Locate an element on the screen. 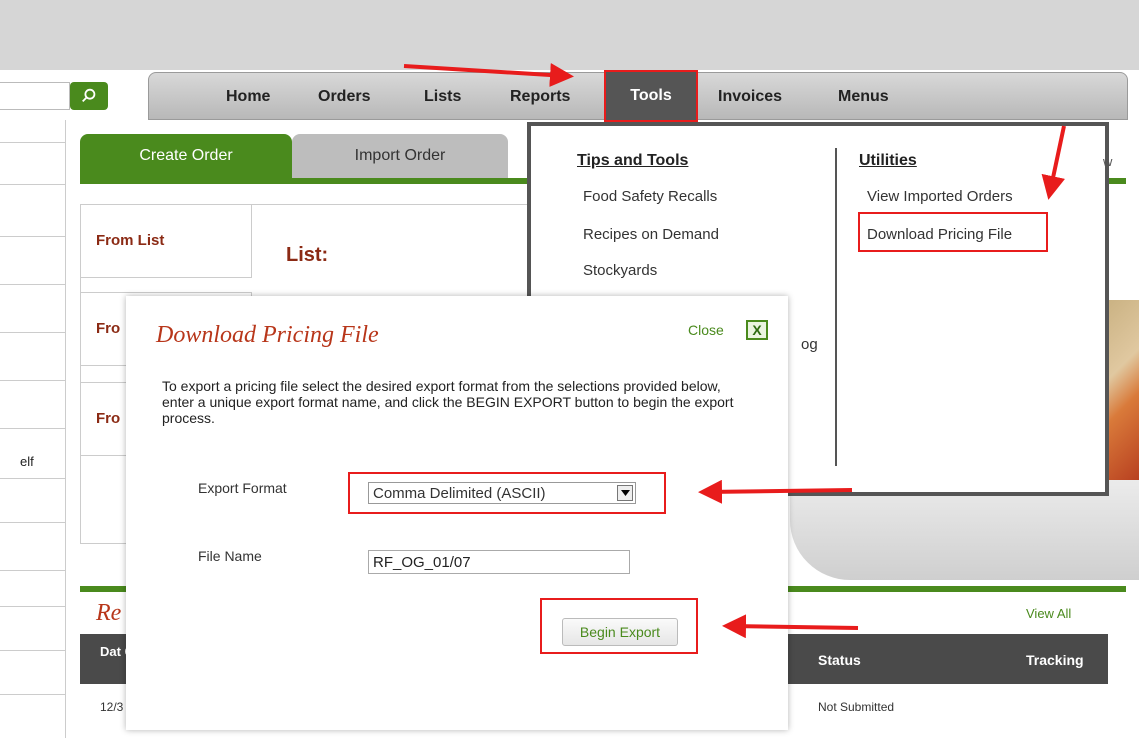  annotation-box-download-pricing is located at coordinates (953, 232).